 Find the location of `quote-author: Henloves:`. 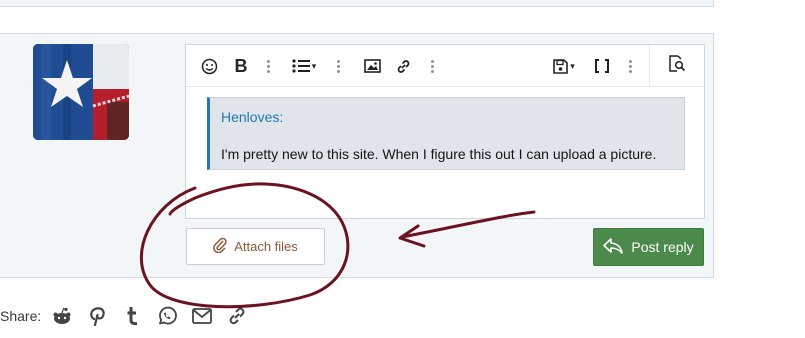

quote-author: Henloves: is located at coordinates (252, 117).